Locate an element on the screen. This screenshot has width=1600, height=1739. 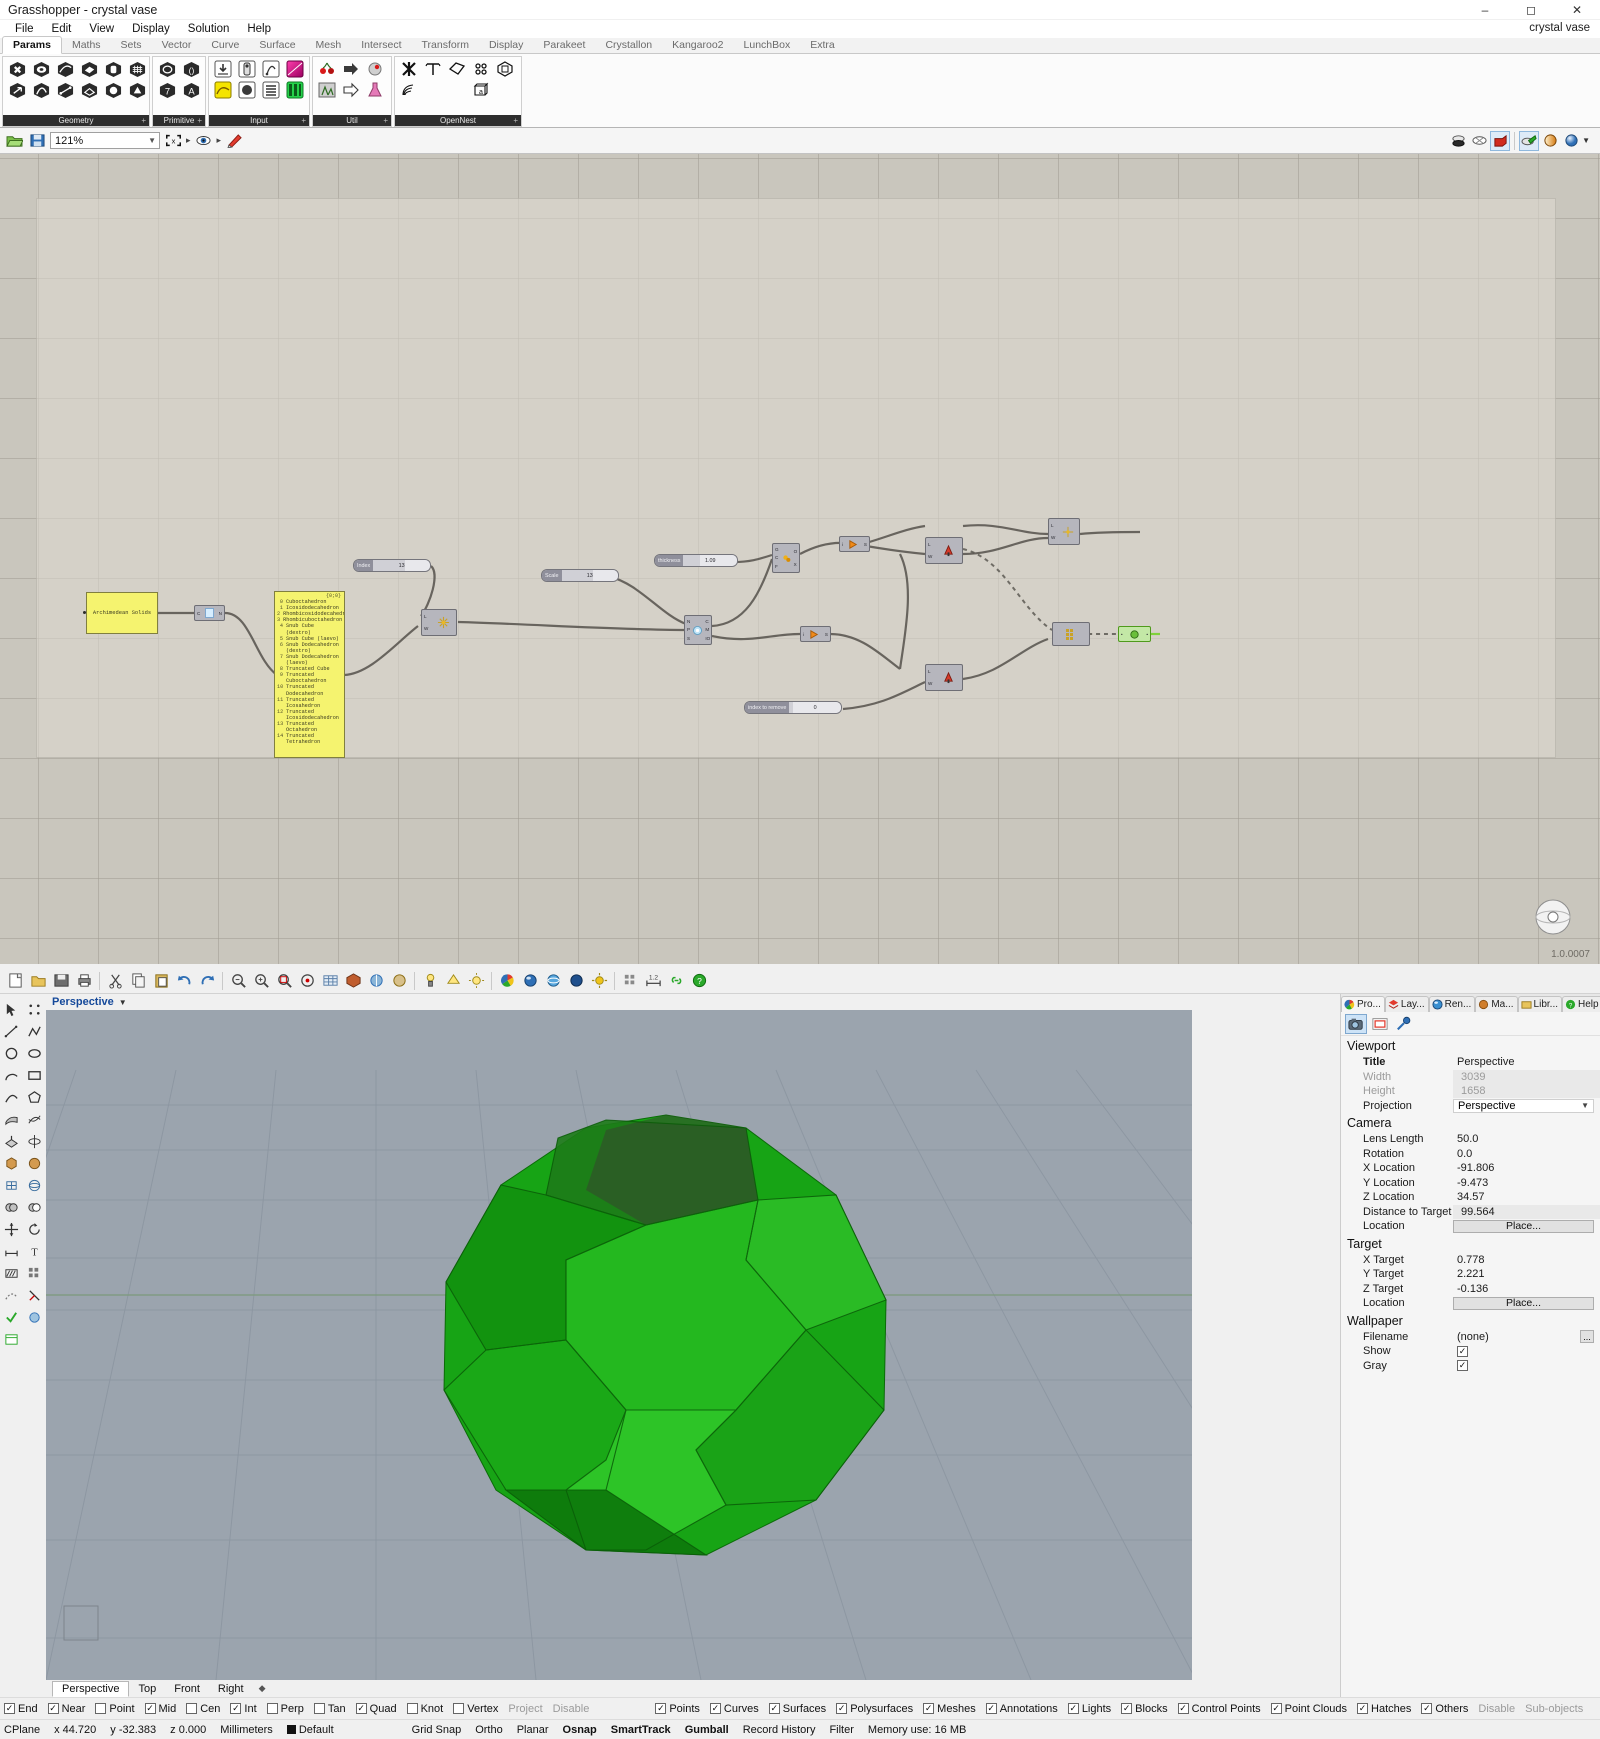
boolean-diff-icon is located at coordinates (34, 1207).